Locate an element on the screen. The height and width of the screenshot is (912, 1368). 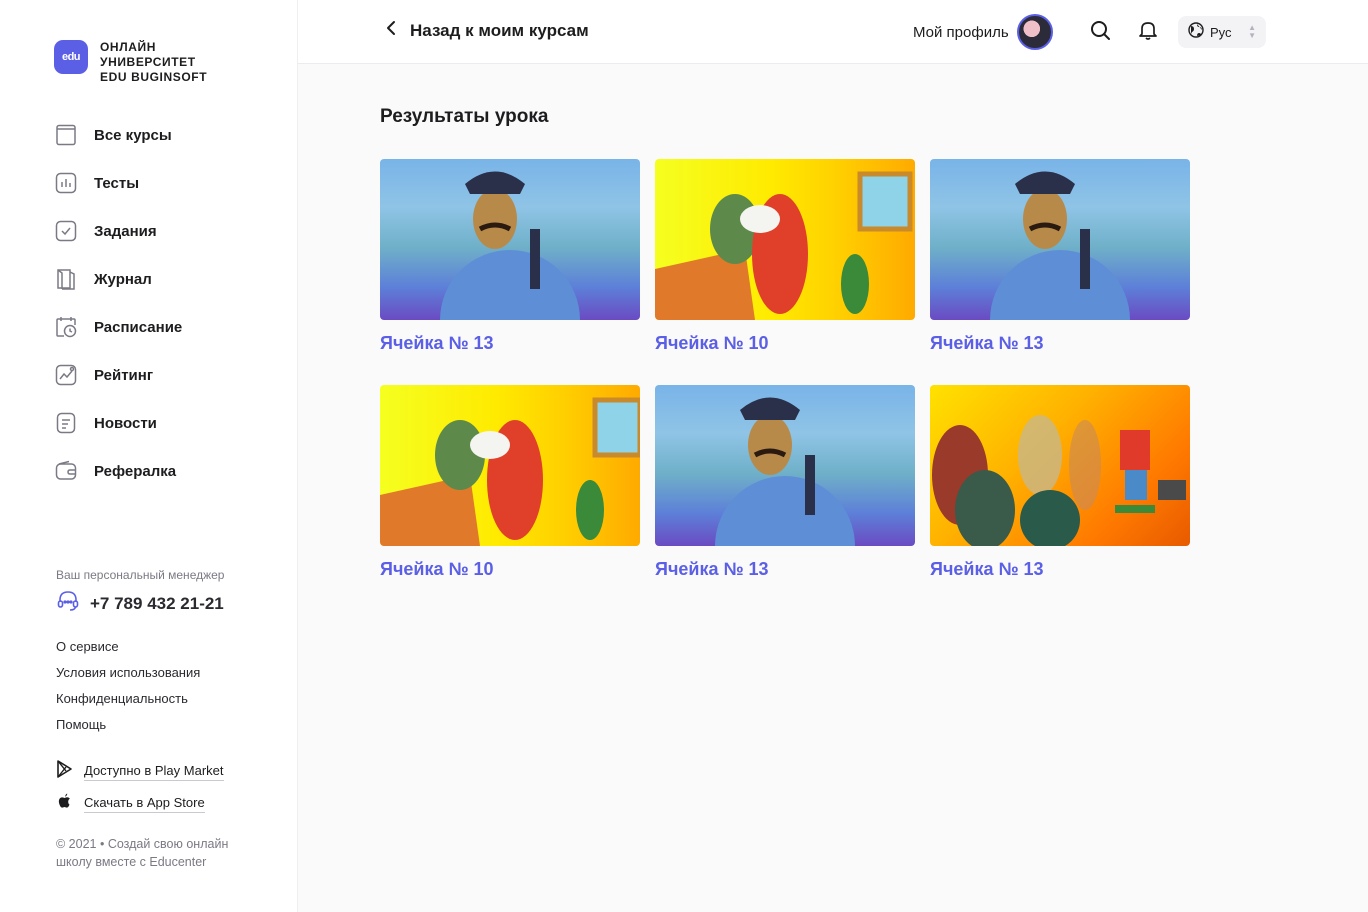
select-arrows-icon: ▲ ▼ is located at coordinates (1252, 31).